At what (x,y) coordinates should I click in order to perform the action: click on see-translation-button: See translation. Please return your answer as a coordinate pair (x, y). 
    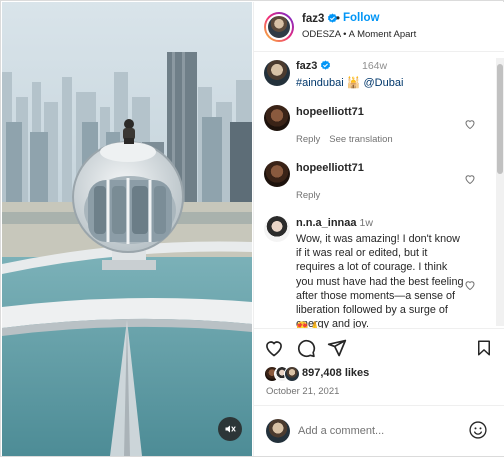
    Looking at the image, I should click on (360, 139).